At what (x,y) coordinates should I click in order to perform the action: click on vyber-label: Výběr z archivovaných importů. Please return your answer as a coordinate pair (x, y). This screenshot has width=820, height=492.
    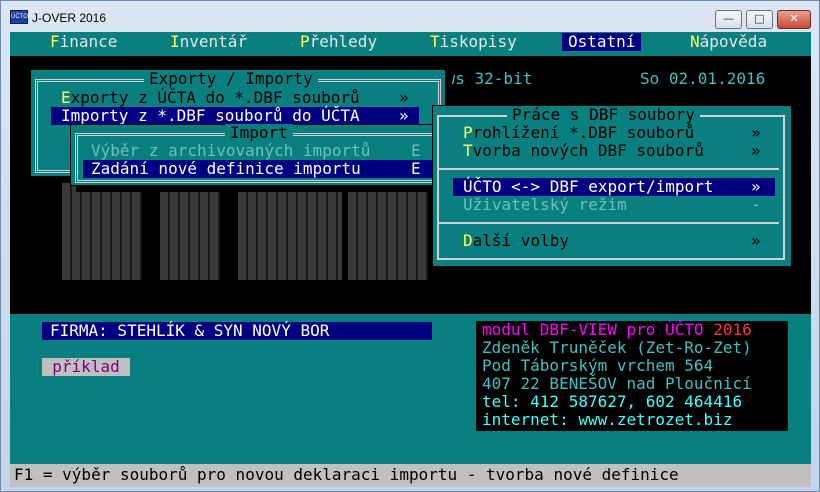
    Looking at the image, I should click on (231, 150).